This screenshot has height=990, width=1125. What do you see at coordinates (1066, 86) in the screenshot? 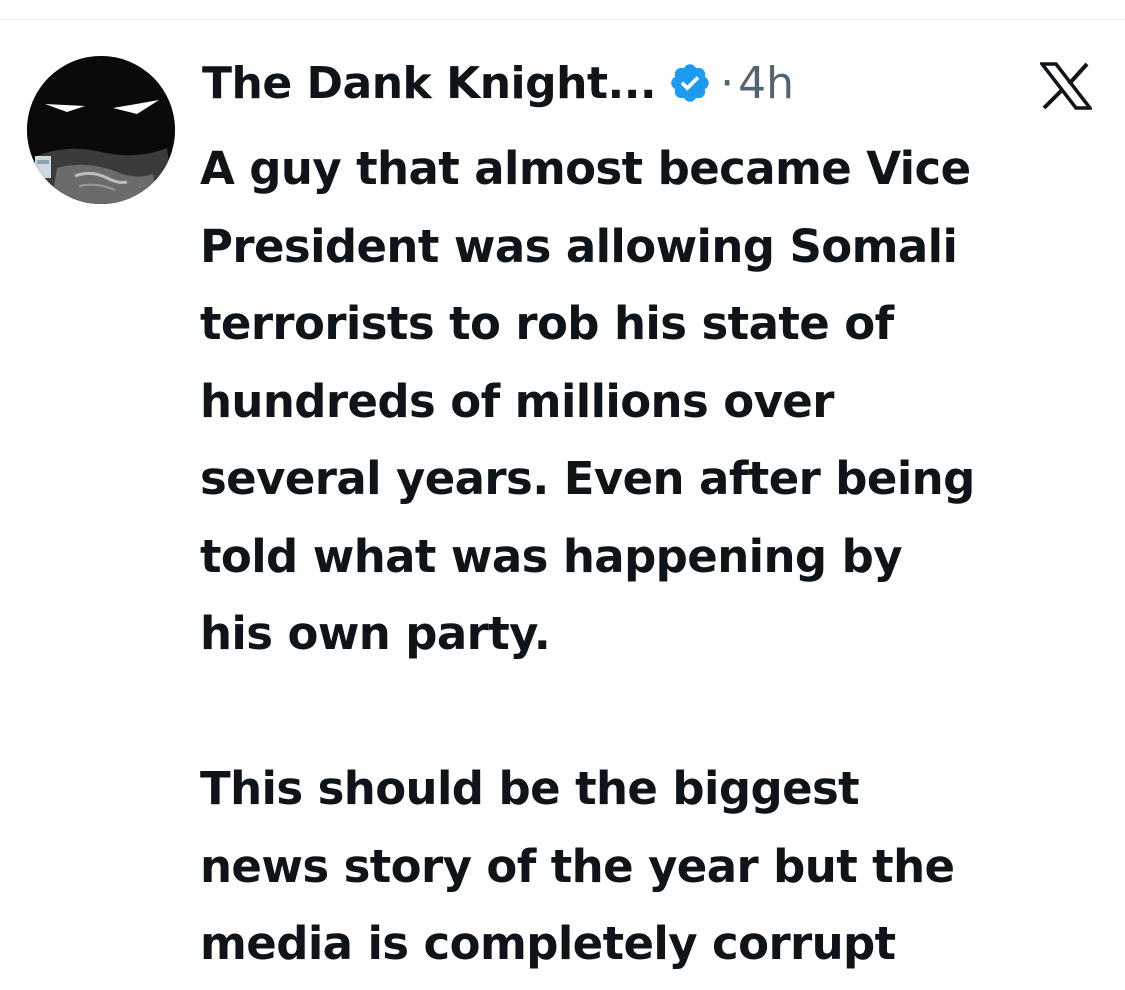
I see `x-logo-icon` at bounding box center [1066, 86].